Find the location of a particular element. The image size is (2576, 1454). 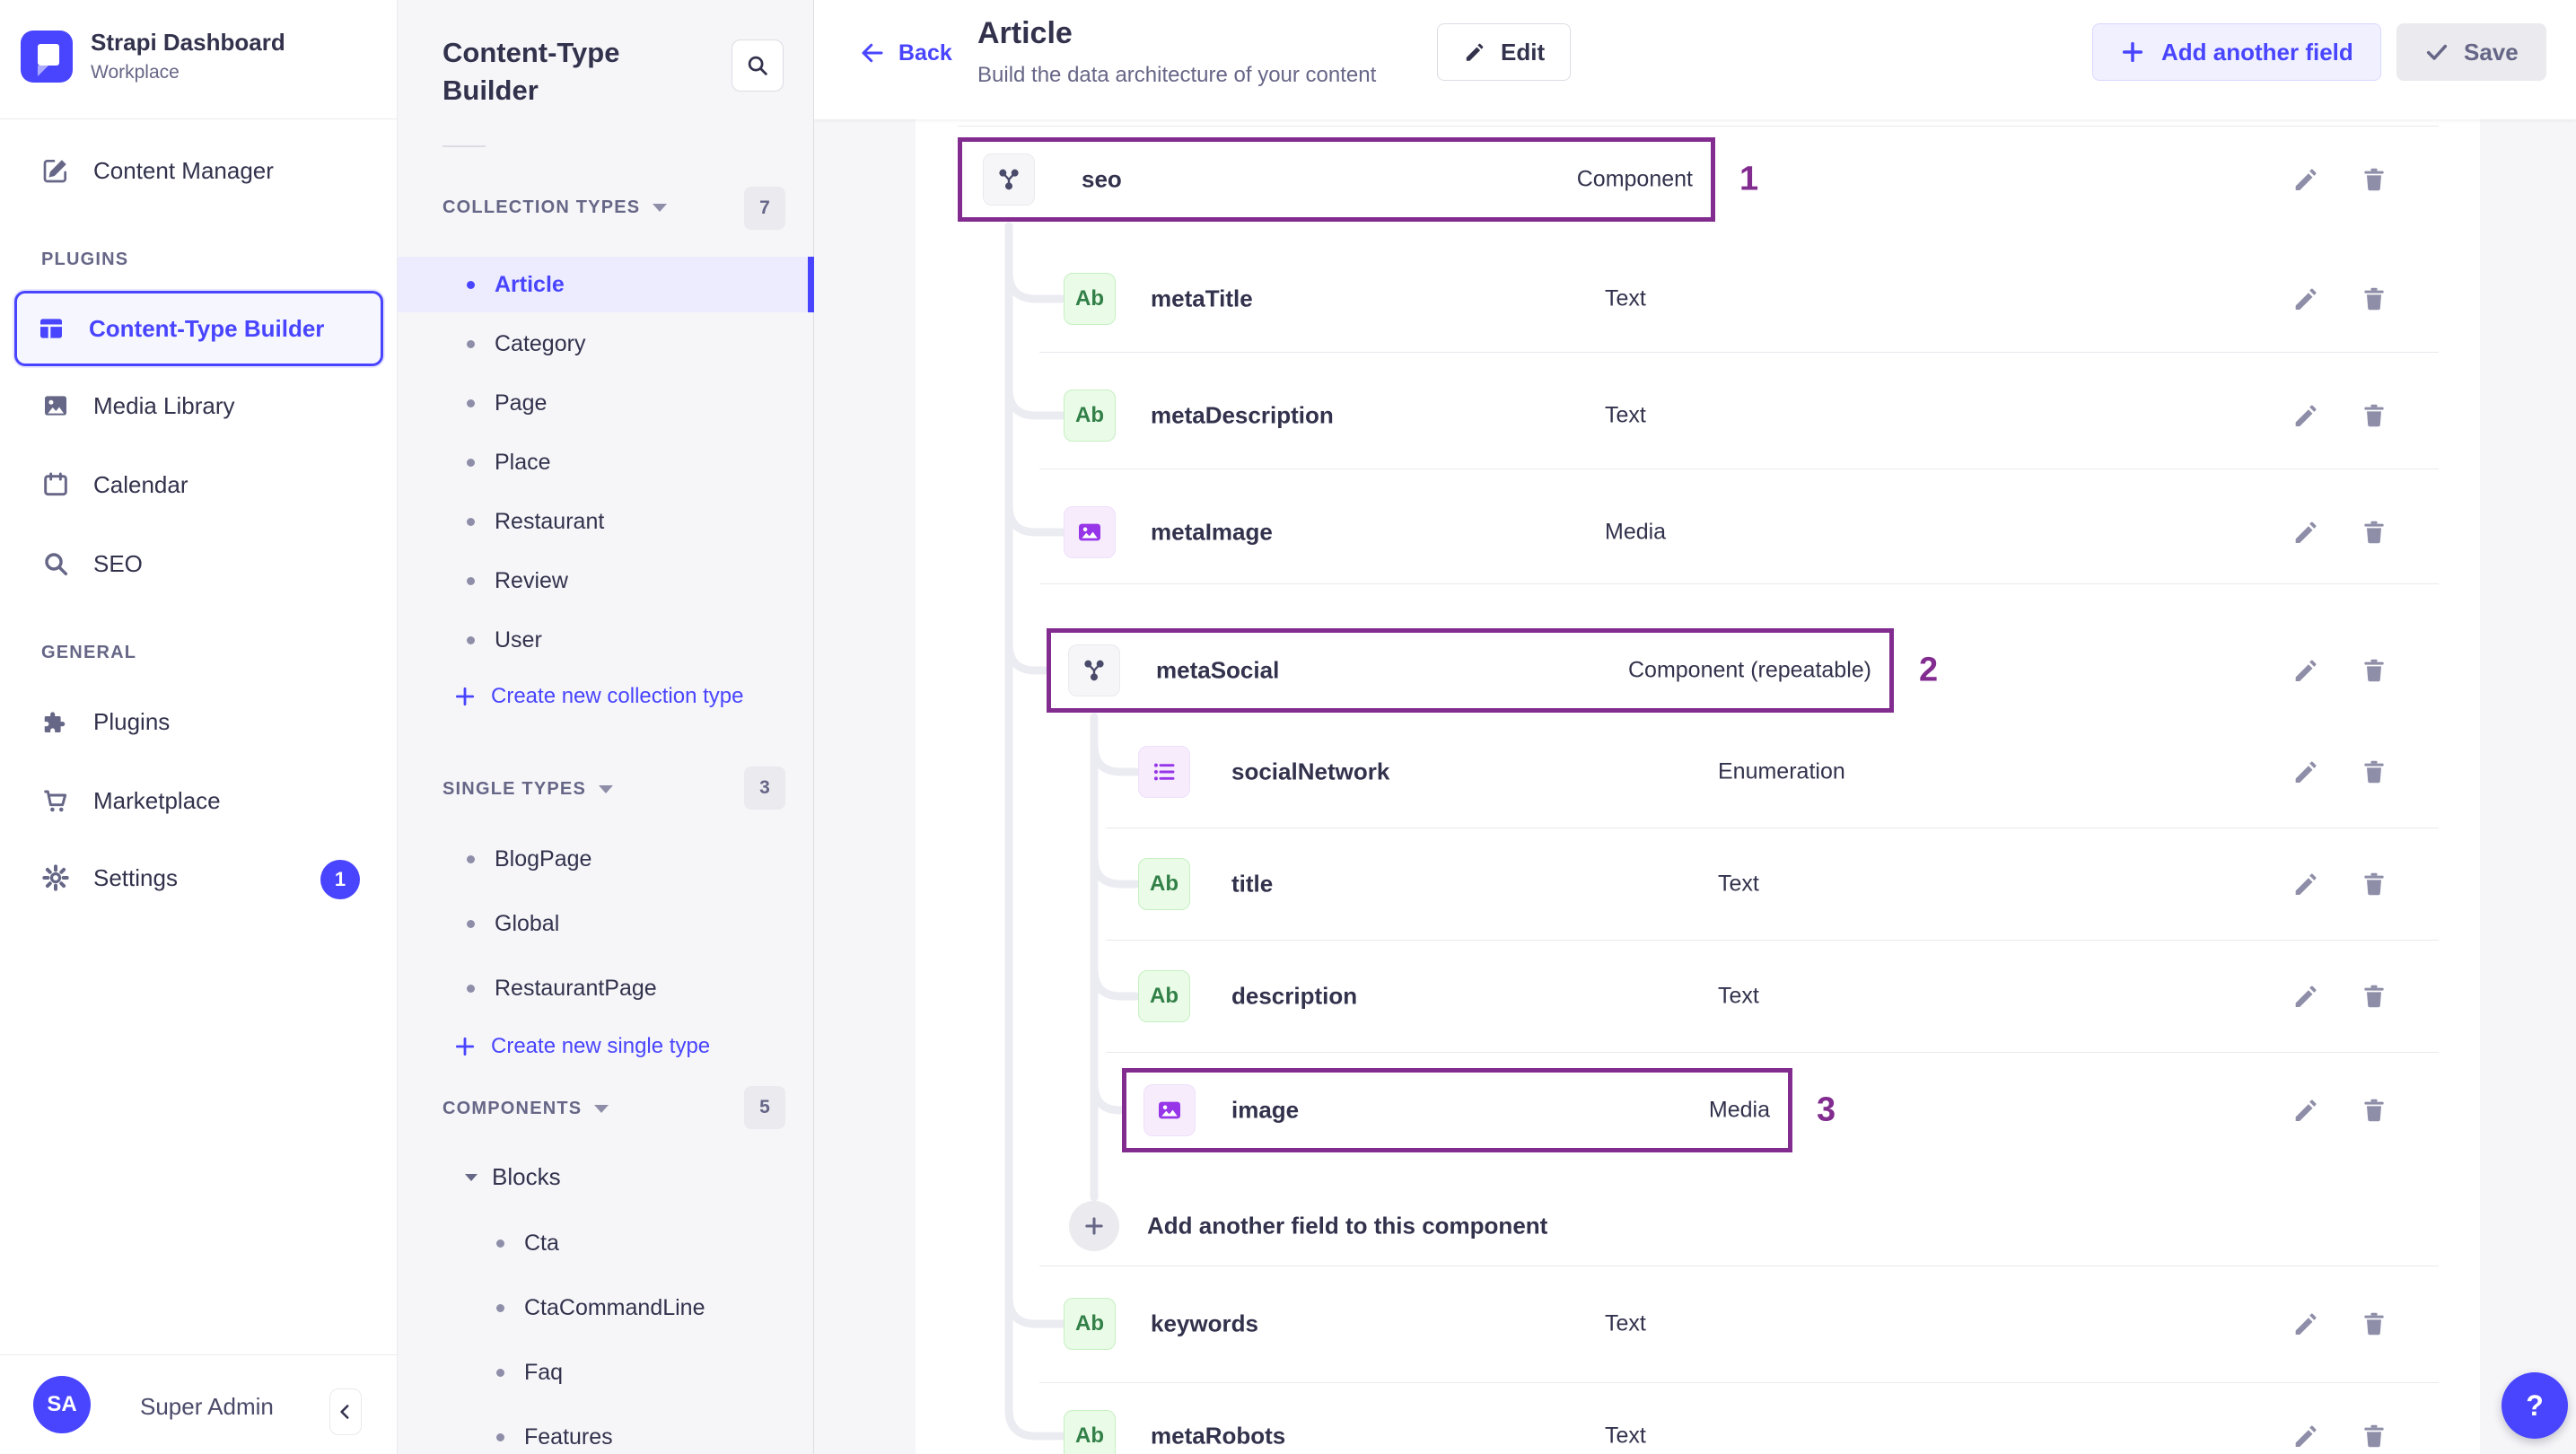

add-component-field-label: Add another field to this component is located at coordinates (1347, 1226).